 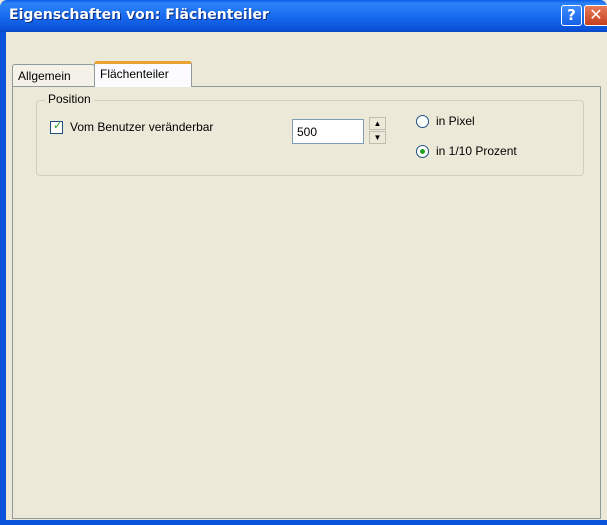 I want to click on window-frame-left, so click(x=3, y=278).